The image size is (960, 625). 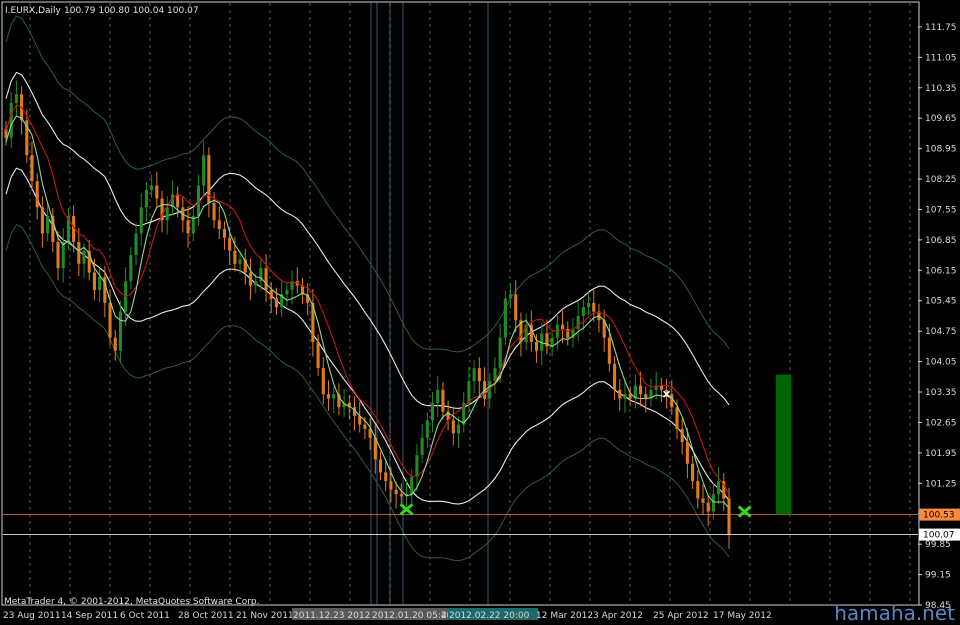 What do you see at coordinates (939, 536) in the screenshot?
I see `price-label: 100.07` at bounding box center [939, 536].